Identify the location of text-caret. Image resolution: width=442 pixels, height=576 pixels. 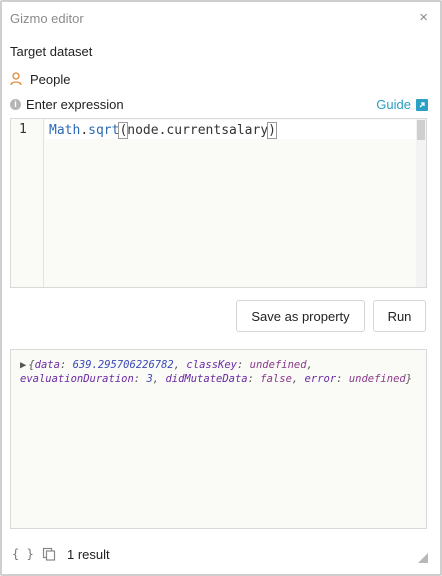
(276, 129).